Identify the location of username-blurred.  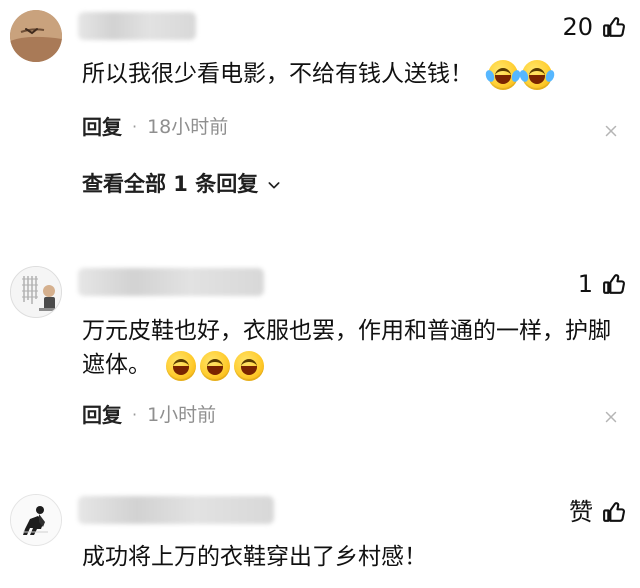
(176, 510).